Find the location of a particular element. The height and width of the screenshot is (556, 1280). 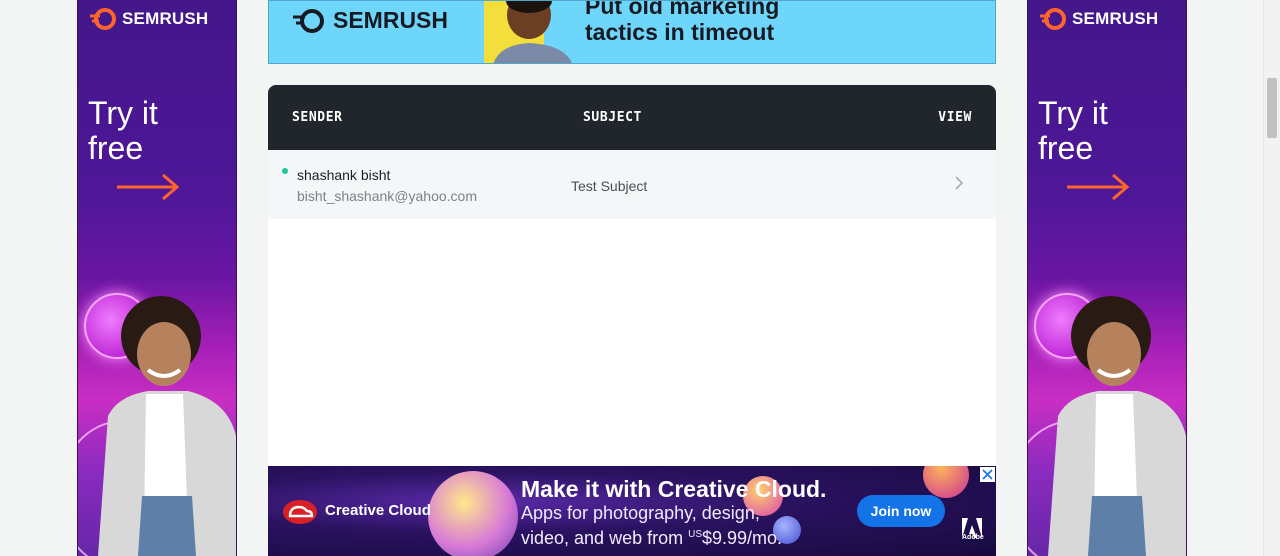

ad-close-button is located at coordinates (987, 474).